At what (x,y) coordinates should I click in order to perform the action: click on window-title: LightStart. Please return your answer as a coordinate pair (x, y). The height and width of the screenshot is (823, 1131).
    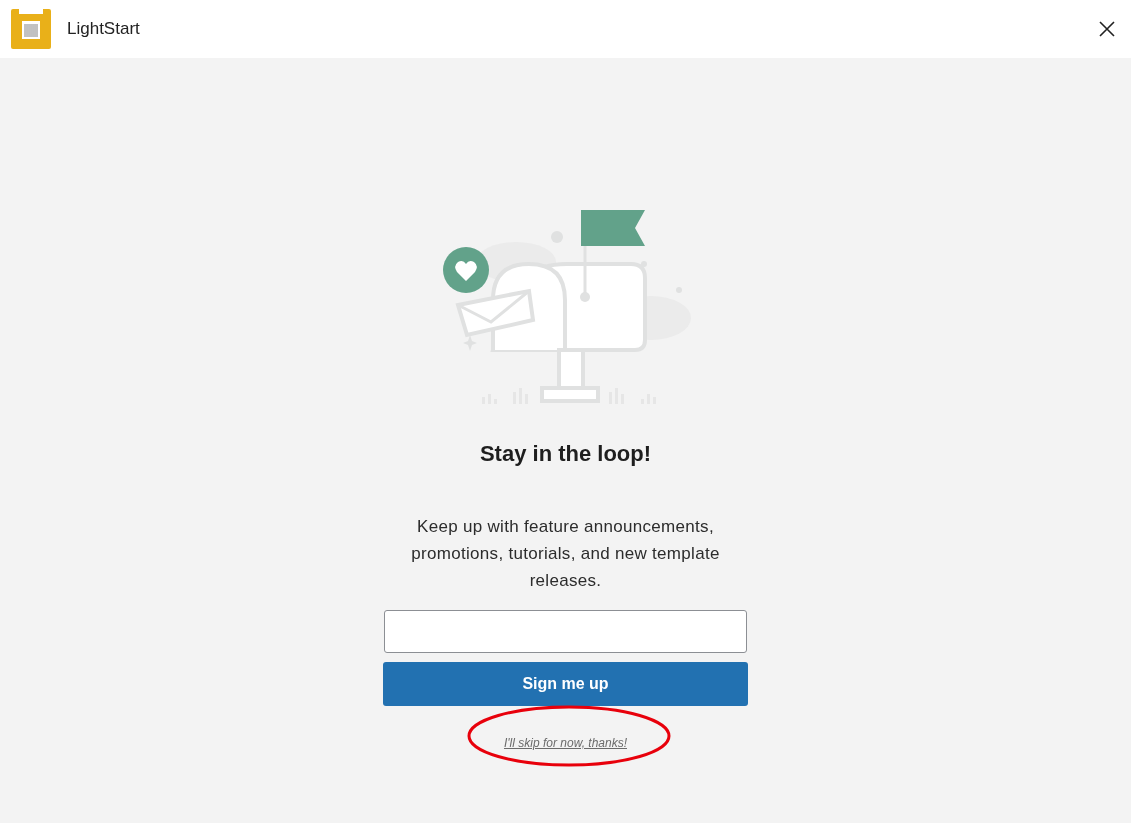
    Looking at the image, I should click on (103, 29).